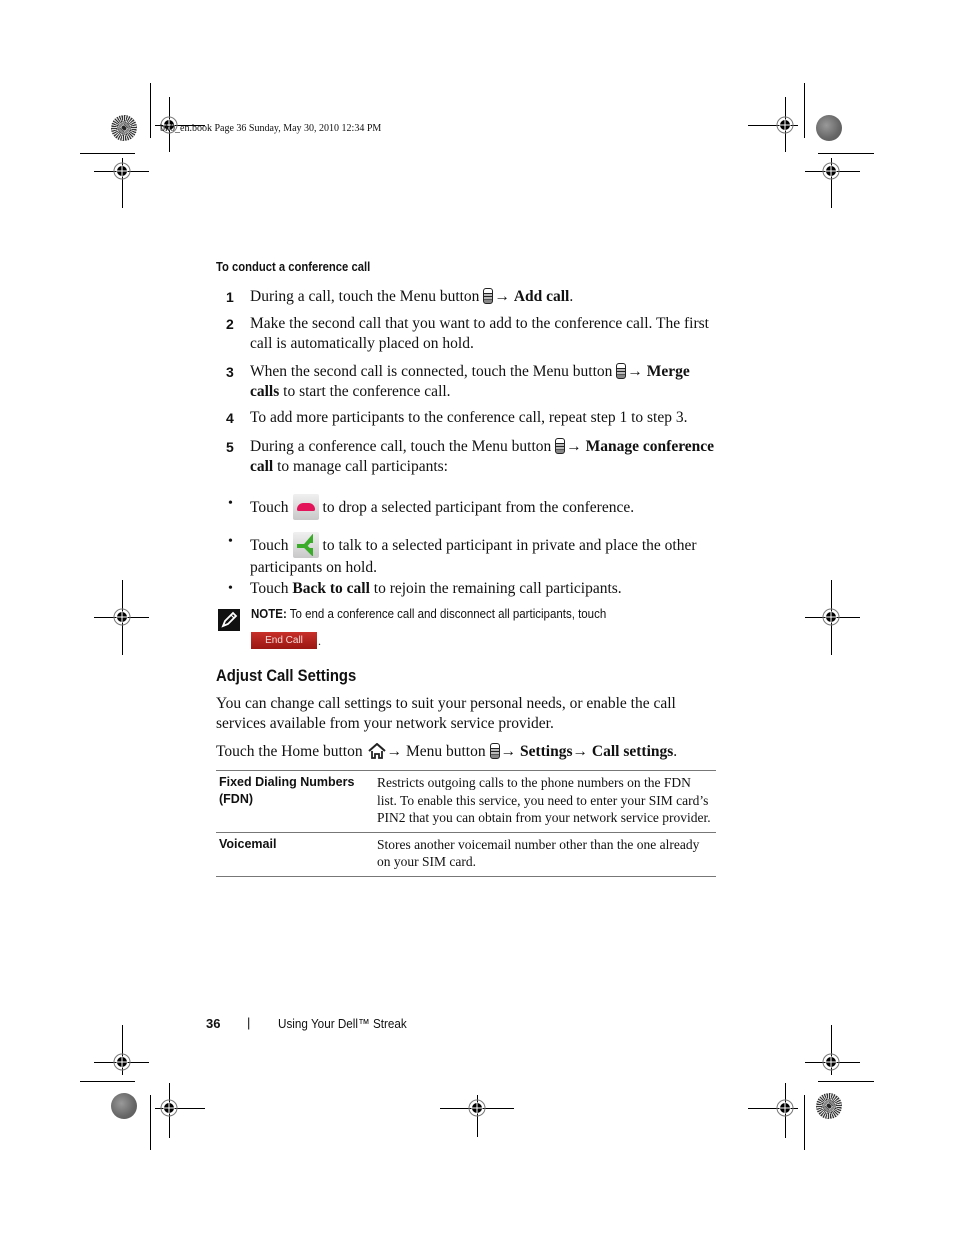  What do you see at coordinates (284, 640) in the screenshot?
I see `end-call-button-image: End Call` at bounding box center [284, 640].